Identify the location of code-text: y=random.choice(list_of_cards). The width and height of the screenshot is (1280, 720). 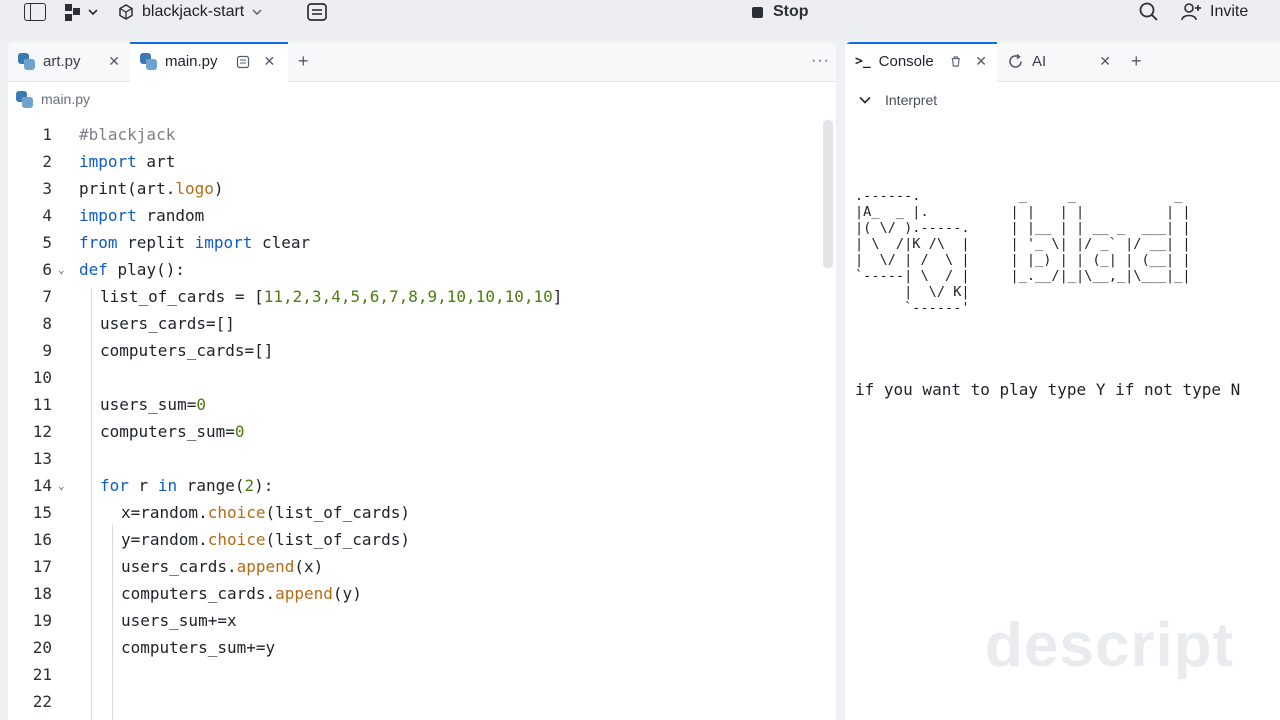
(265, 539).